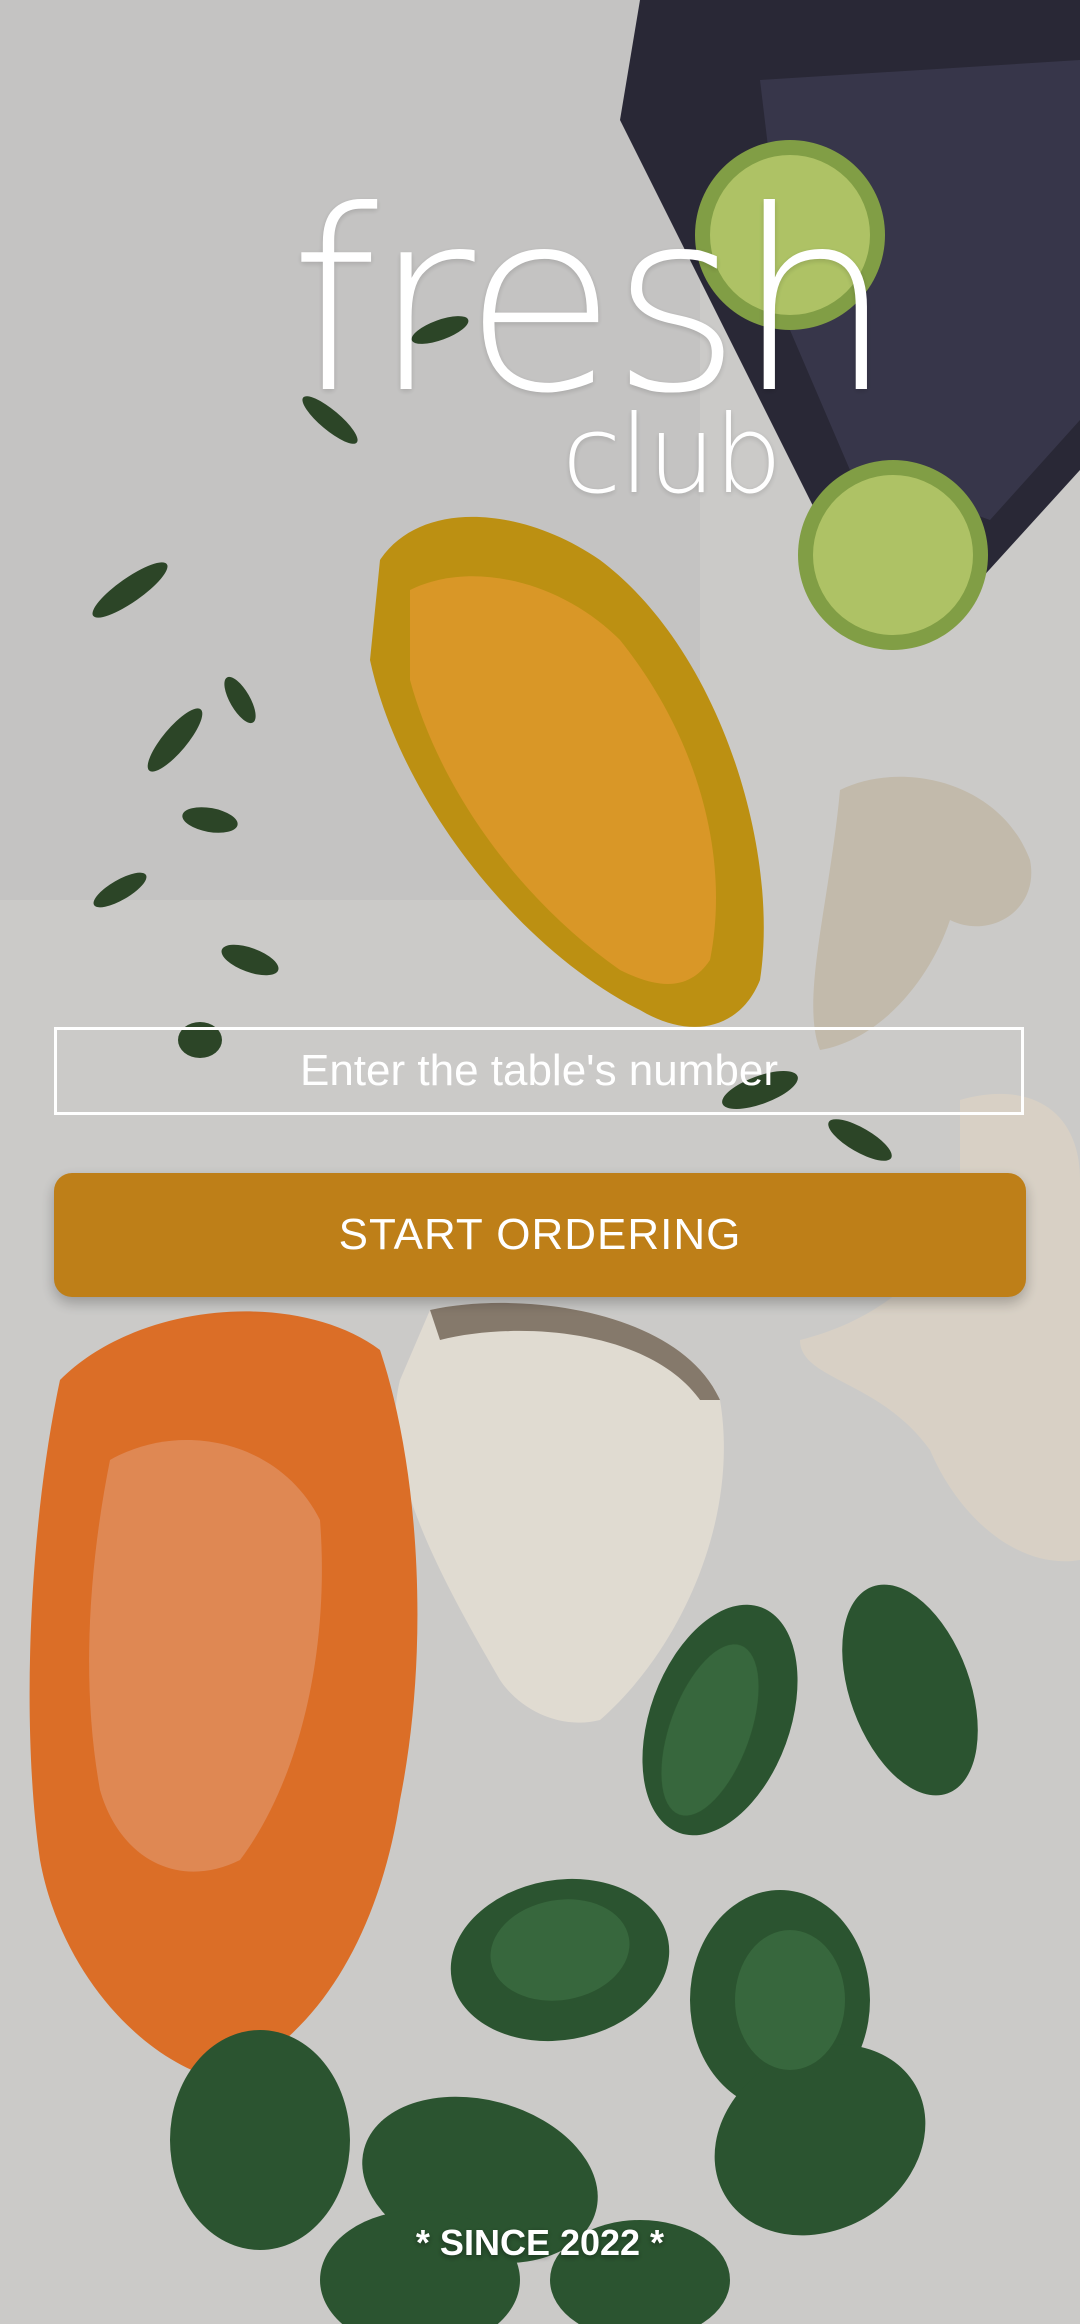  I want to click on start-ordering-button: START ORDERING, so click(540, 1235).